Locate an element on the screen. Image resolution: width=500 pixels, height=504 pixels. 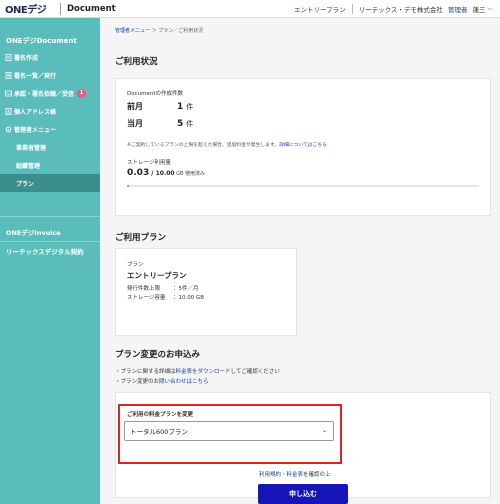
sidebar-item-label: 承認・署名依頼／受信 is located at coordinates (44, 94).